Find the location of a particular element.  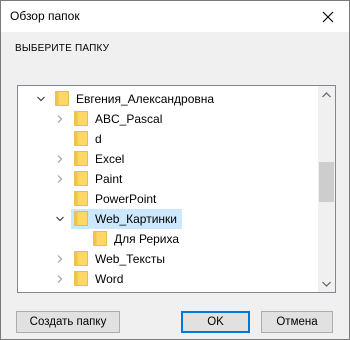

tree-item: Excel is located at coordinates (168, 159).